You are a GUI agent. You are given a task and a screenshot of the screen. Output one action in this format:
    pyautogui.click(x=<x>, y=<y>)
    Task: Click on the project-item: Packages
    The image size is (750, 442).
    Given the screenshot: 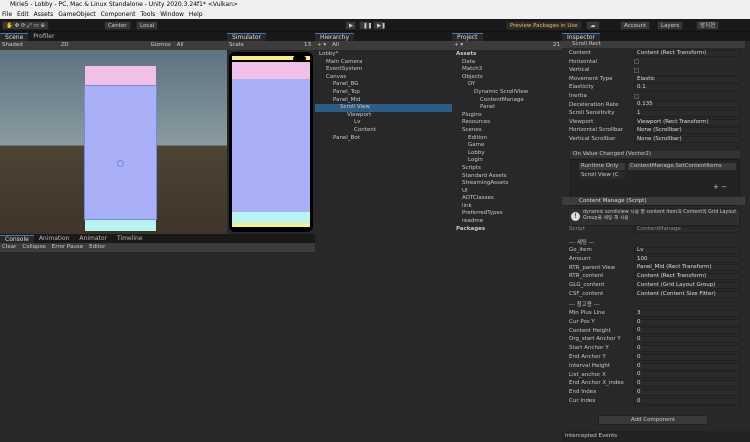 What is the action you would take?
    pyautogui.click(x=507, y=230)
    